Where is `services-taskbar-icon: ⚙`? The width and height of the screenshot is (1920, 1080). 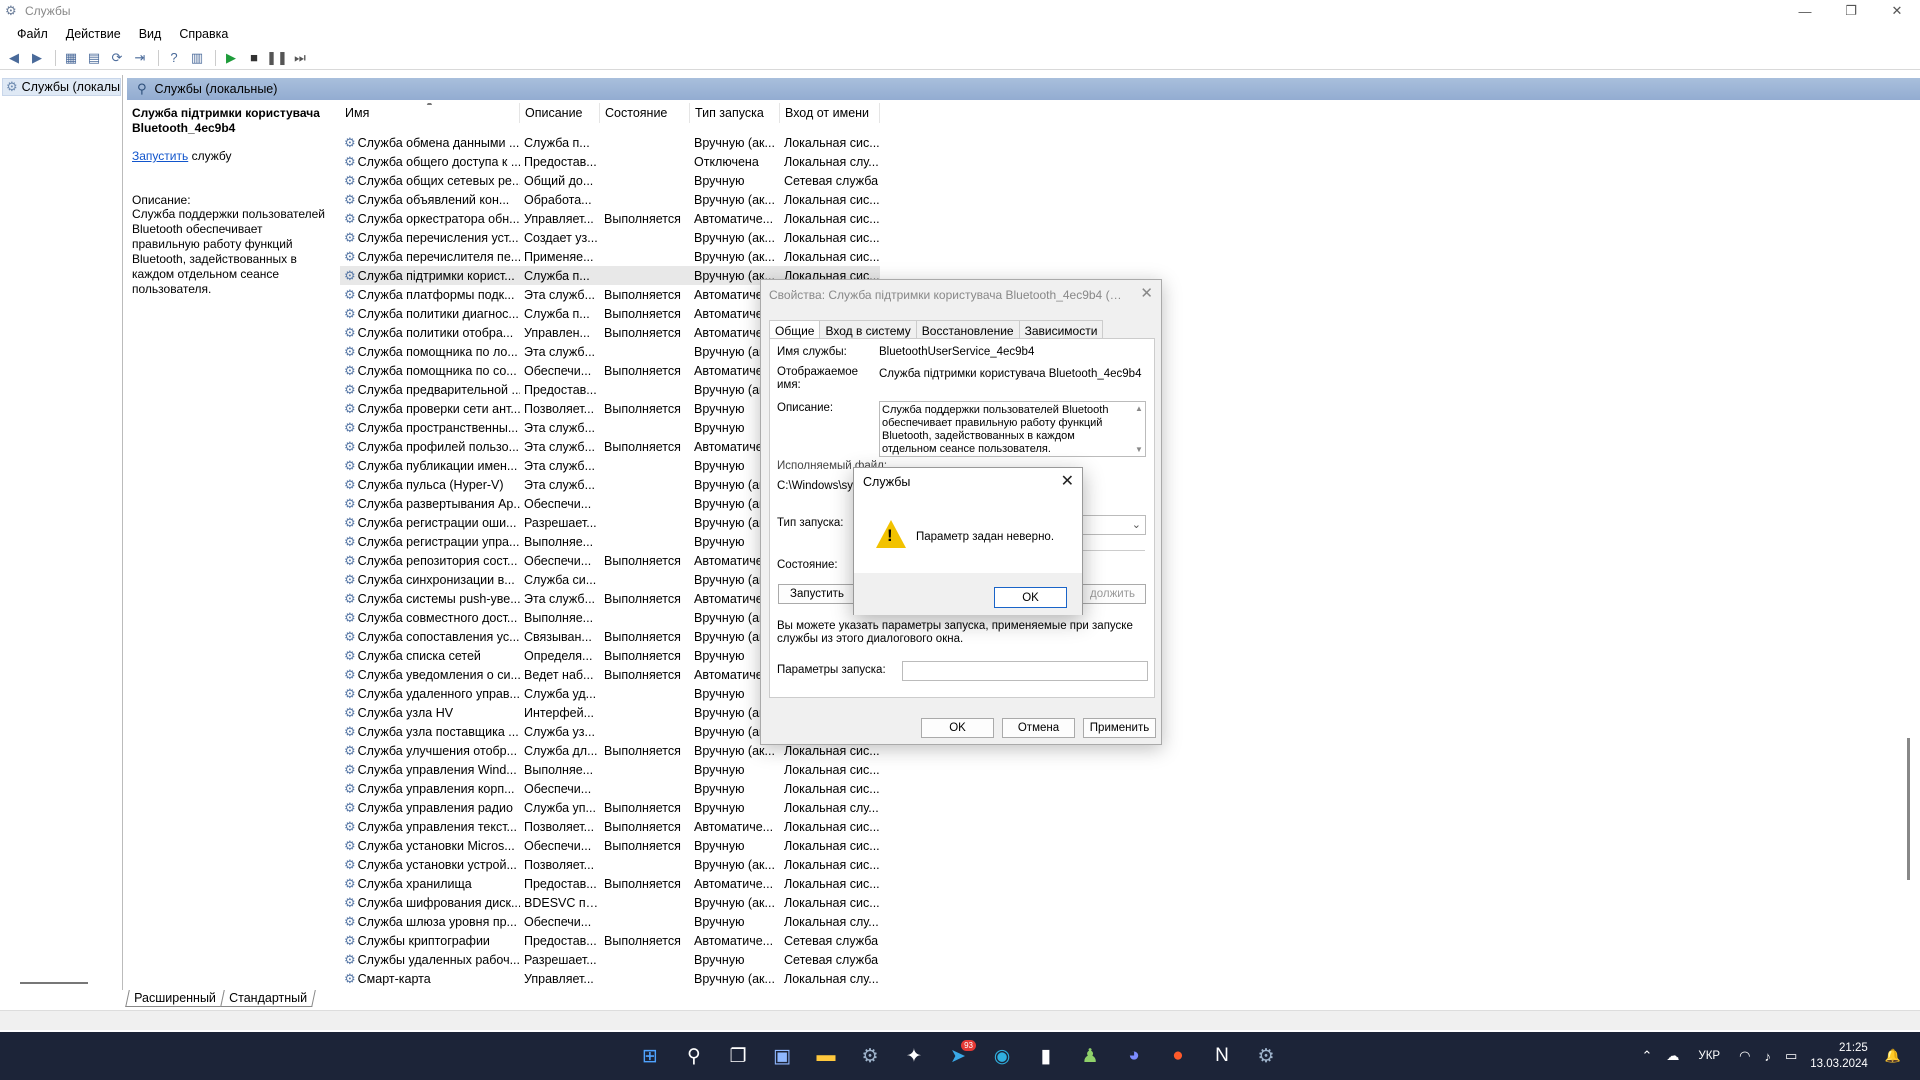
services-taskbar-icon: ⚙ is located at coordinates (1266, 1056).